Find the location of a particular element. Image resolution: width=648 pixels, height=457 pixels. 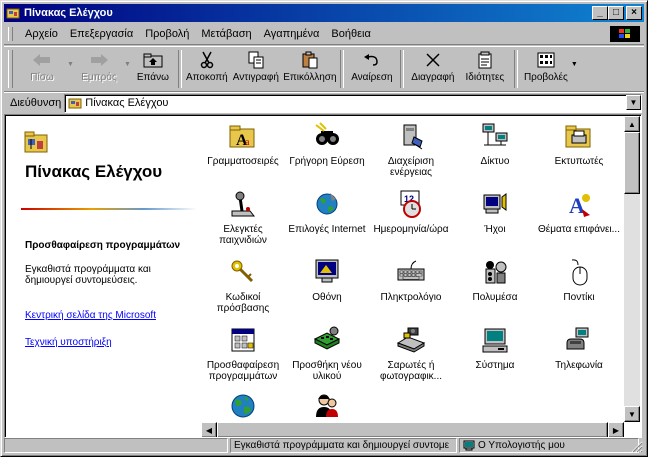

up-label: Επάνω is located at coordinates (152, 77).